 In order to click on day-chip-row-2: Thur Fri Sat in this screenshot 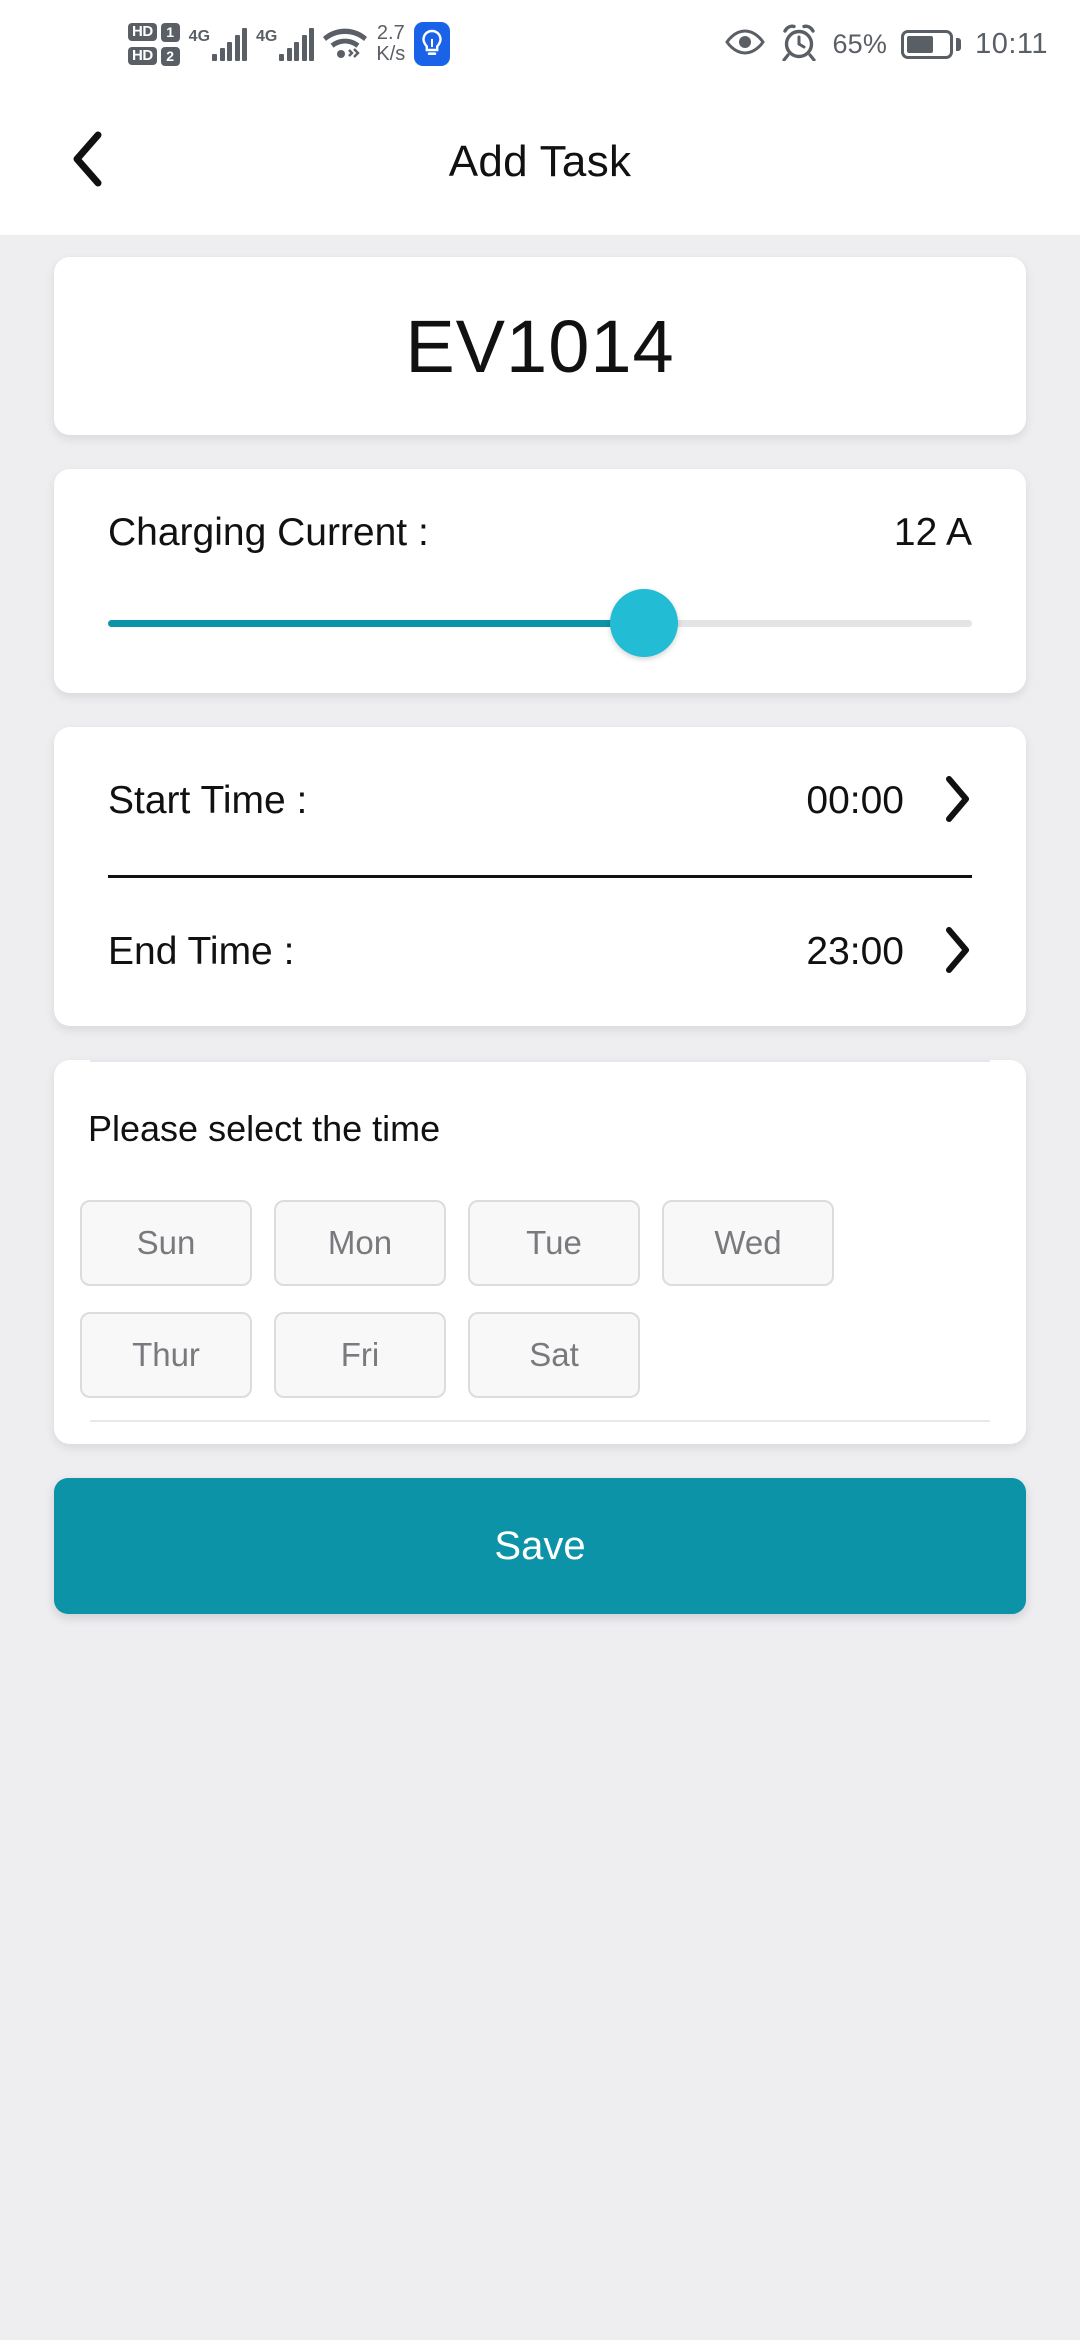, I will do `click(553, 1355)`.